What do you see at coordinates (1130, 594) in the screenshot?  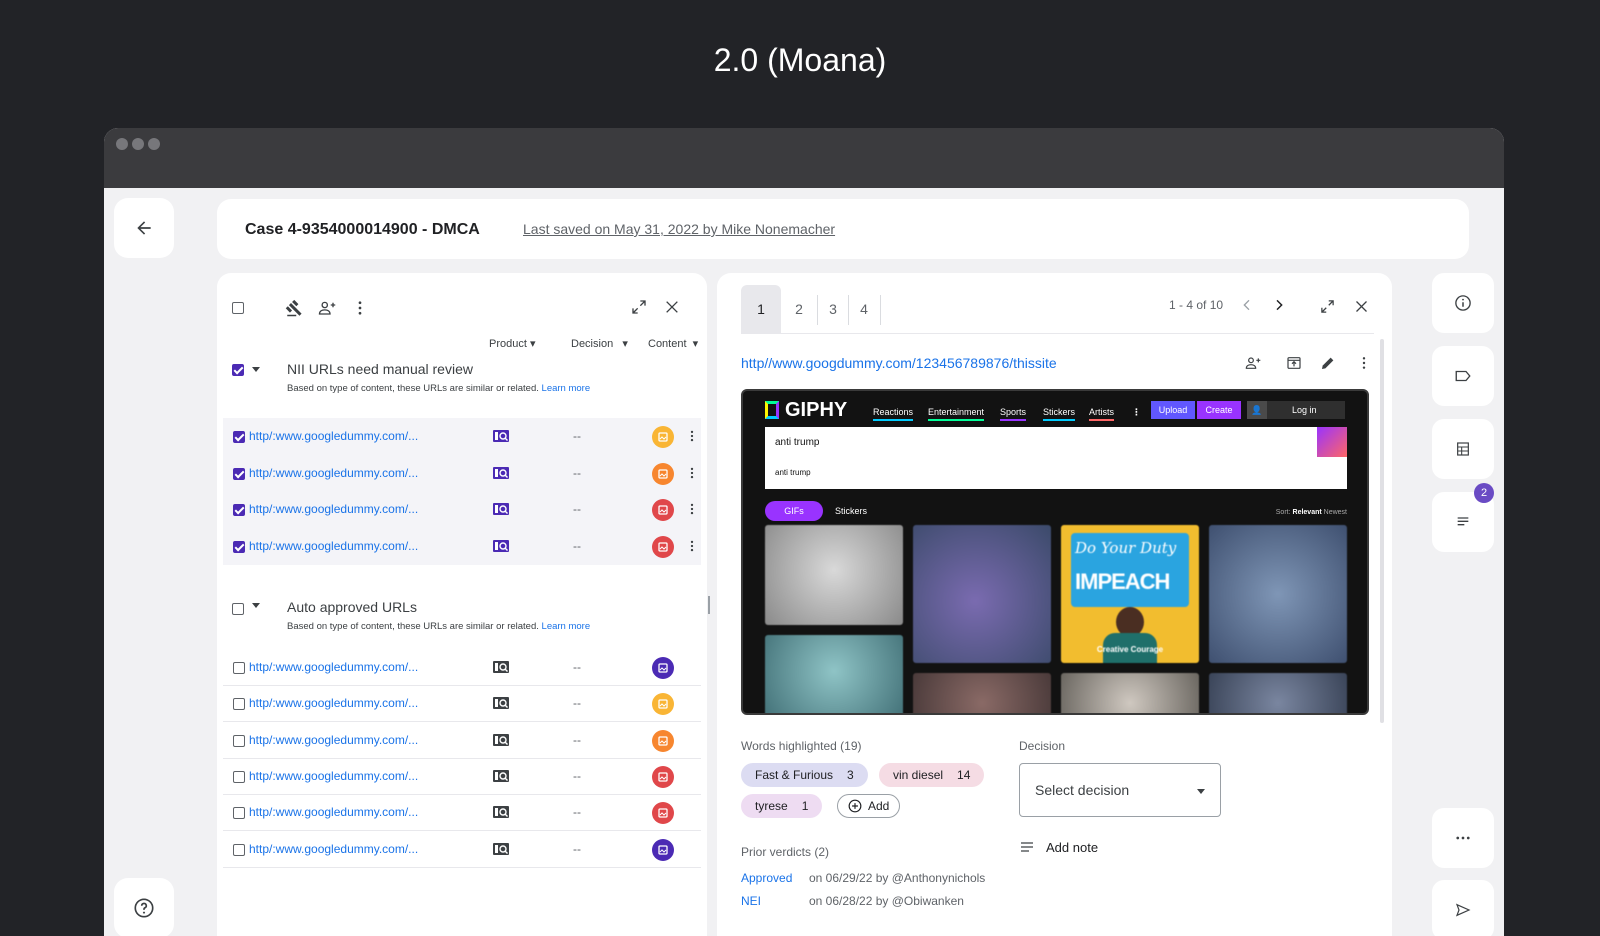 I see `gif-thumbnail-impeach: Do Your Duty IMPEACH Creative Courage` at bounding box center [1130, 594].